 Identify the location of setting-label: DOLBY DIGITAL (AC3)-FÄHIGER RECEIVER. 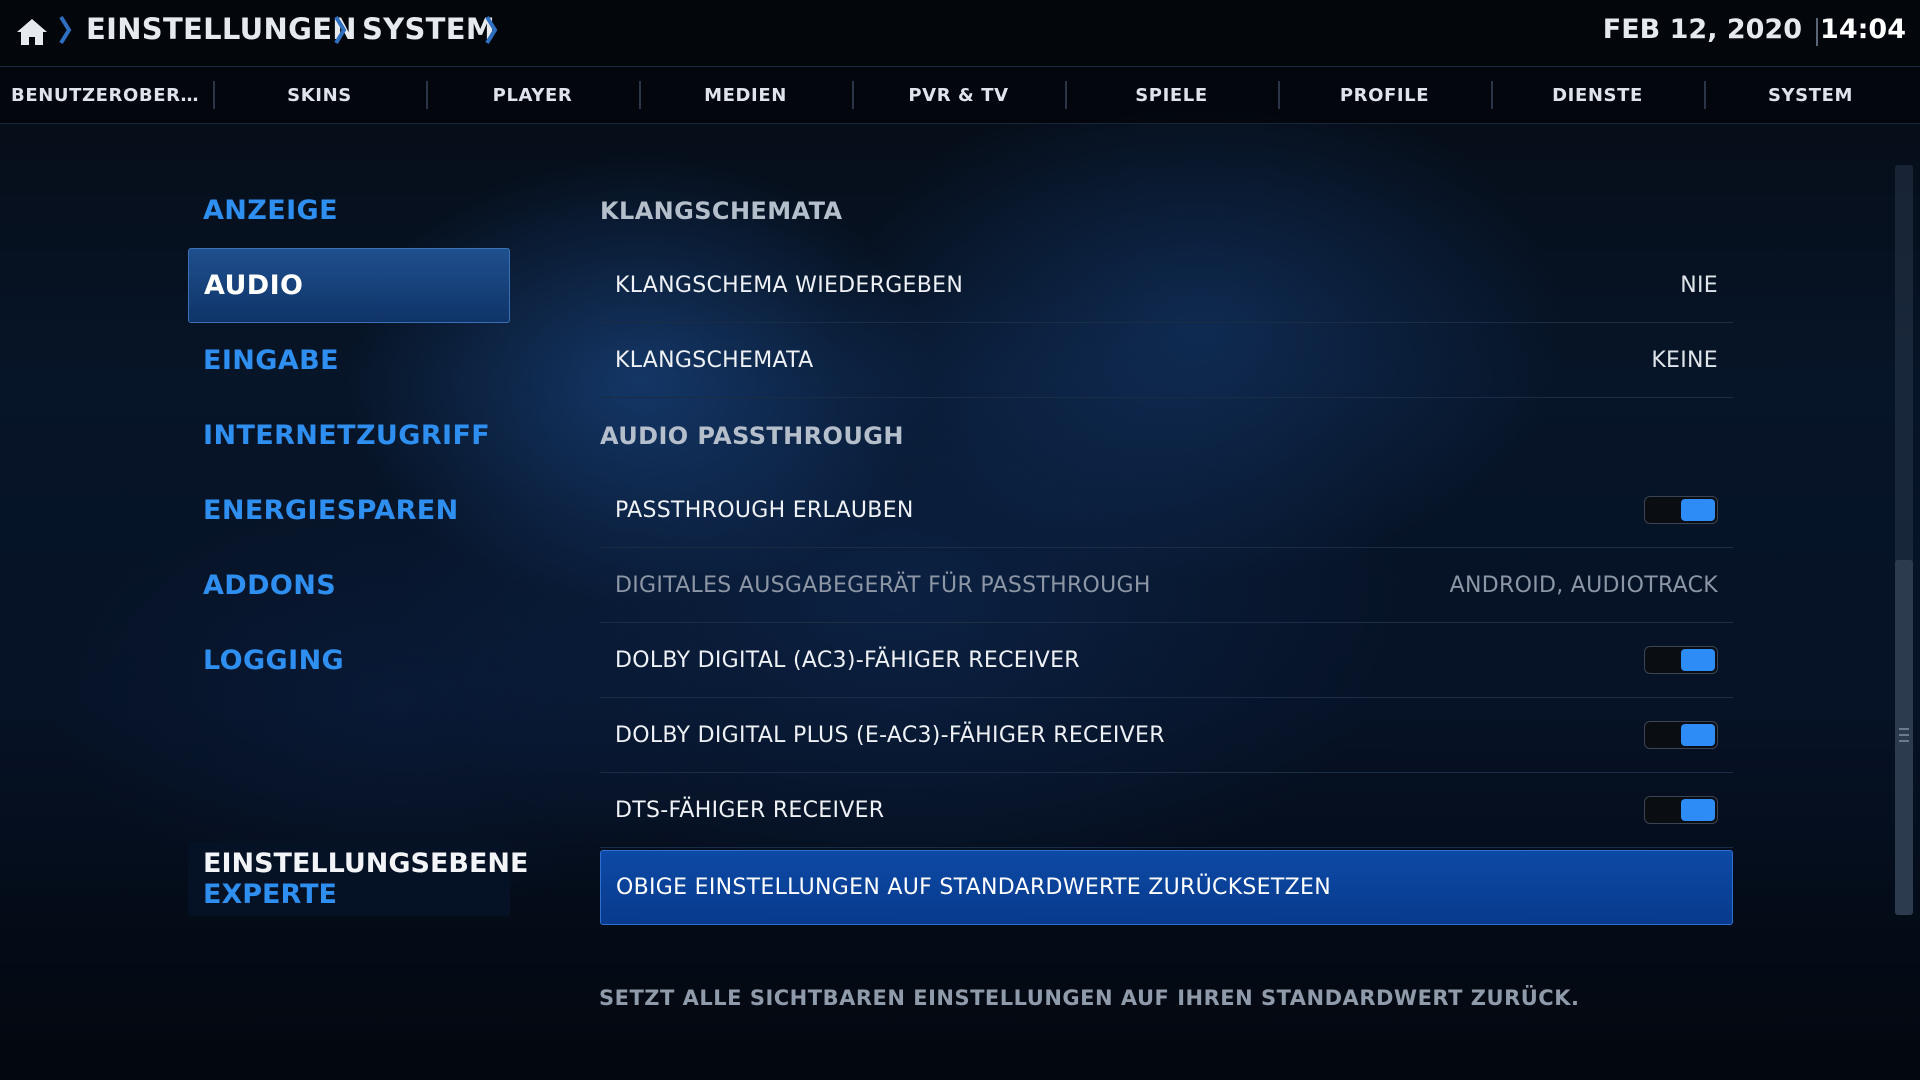
(847, 660).